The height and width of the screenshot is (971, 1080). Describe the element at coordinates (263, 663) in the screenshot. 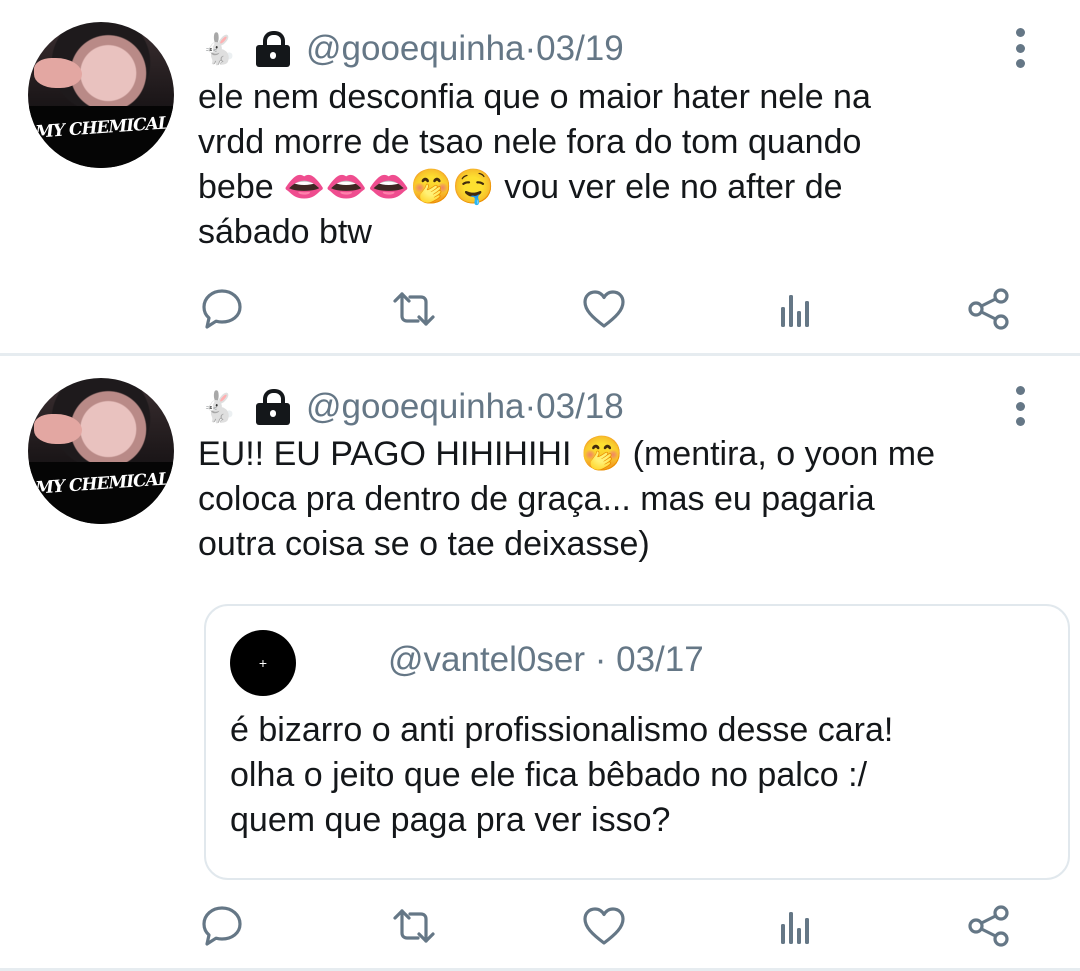

I see `quoted-avatar: +` at that location.